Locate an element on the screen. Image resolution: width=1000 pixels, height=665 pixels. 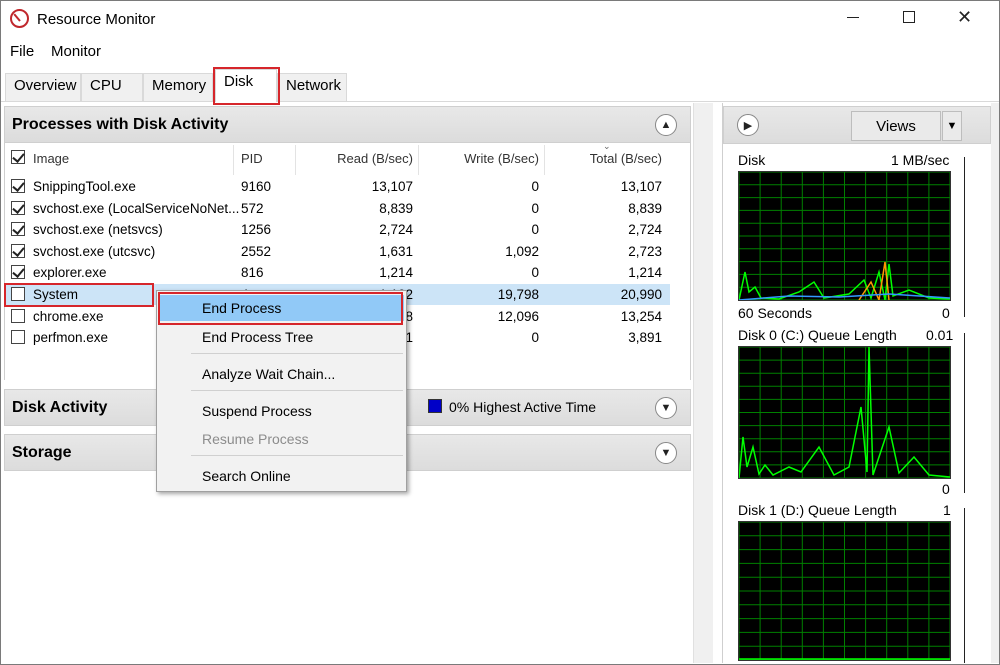
disk0-queue-graph is located at coordinates (844, 412).